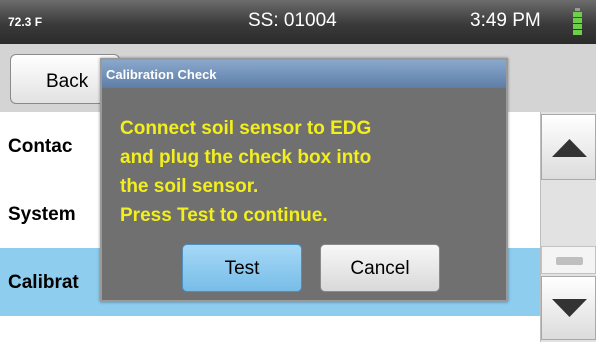  Describe the element at coordinates (304, 74) in the screenshot. I see `dialog-title: Calibration Check` at that location.